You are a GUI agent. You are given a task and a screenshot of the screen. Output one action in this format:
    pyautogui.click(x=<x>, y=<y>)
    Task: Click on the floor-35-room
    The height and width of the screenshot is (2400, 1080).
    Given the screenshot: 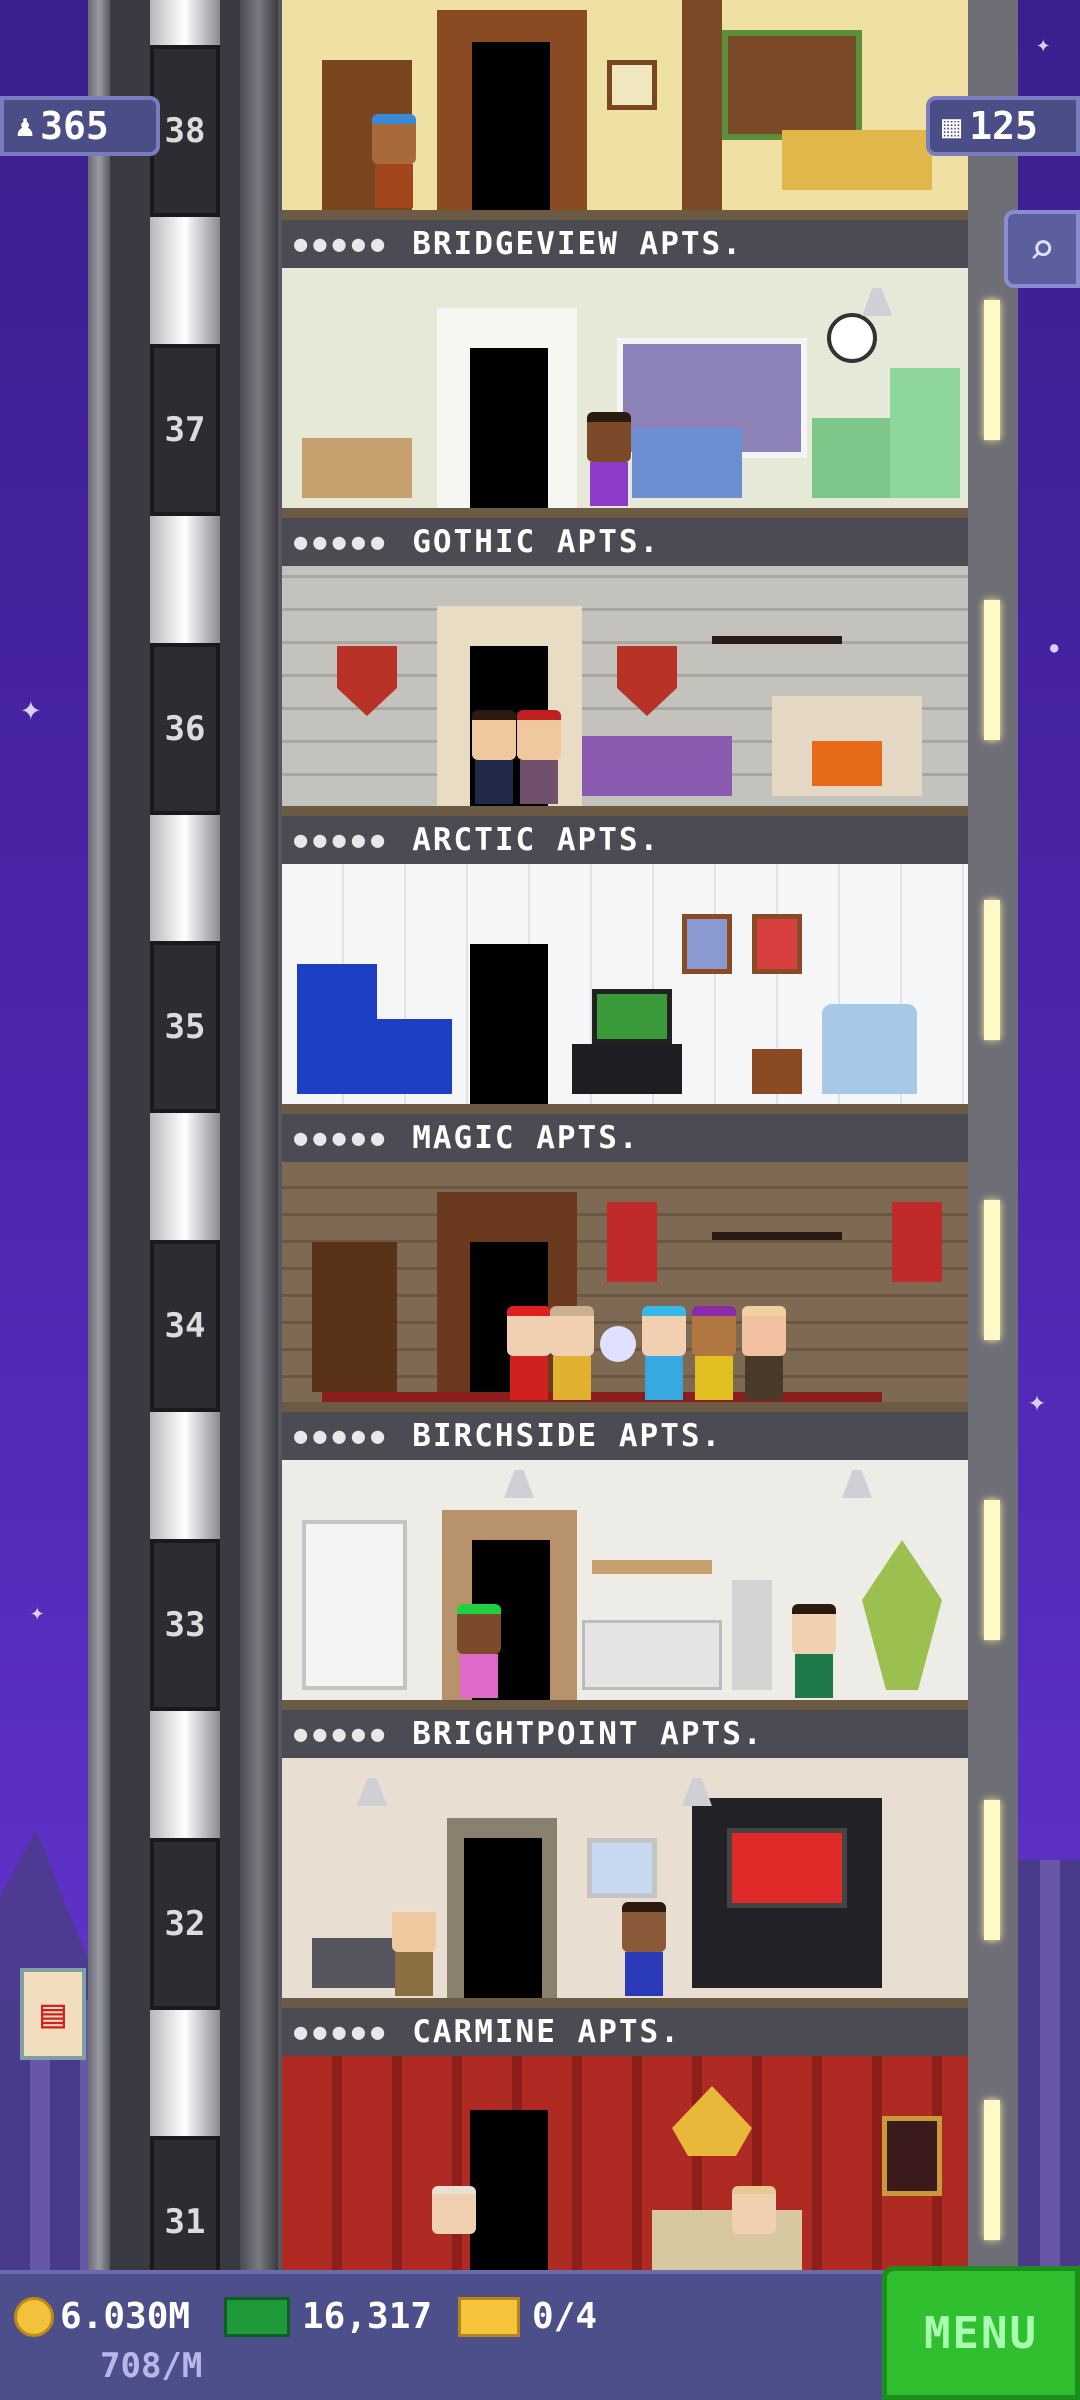 What is the action you would take?
    pyautogui.click(x=625, y=989)
    